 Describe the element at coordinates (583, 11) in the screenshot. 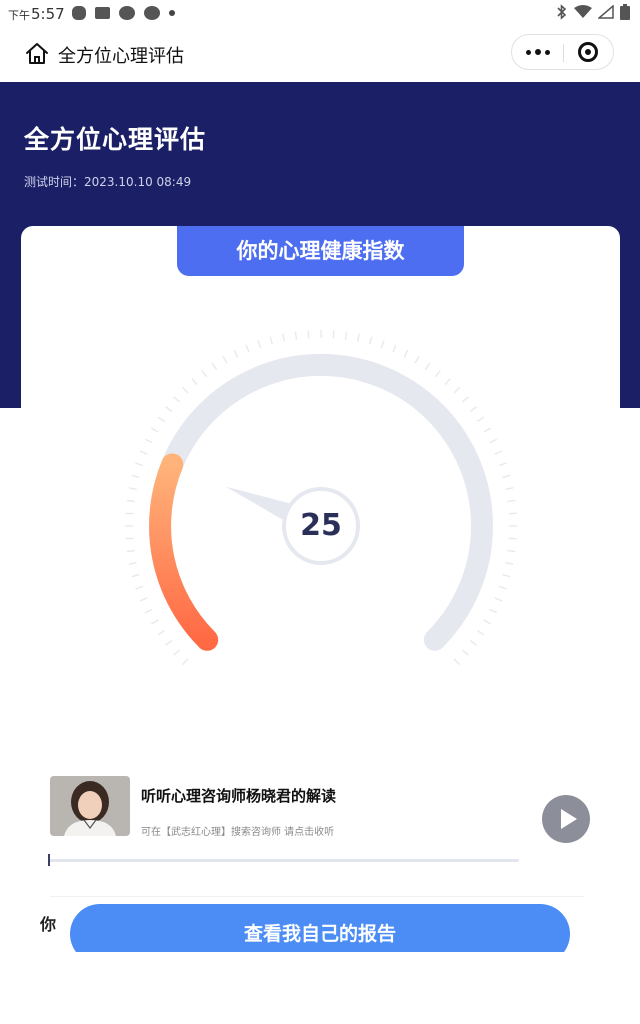

I see `wifi-icon` at that location.